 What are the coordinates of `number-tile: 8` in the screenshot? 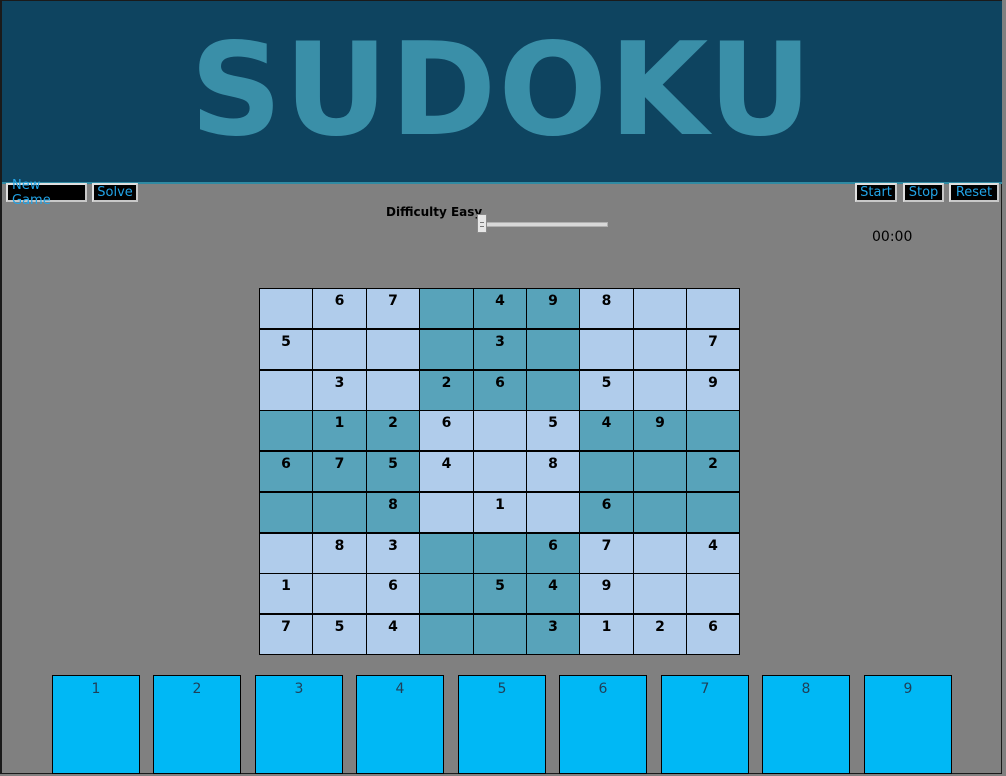 It's located at (806, 724).